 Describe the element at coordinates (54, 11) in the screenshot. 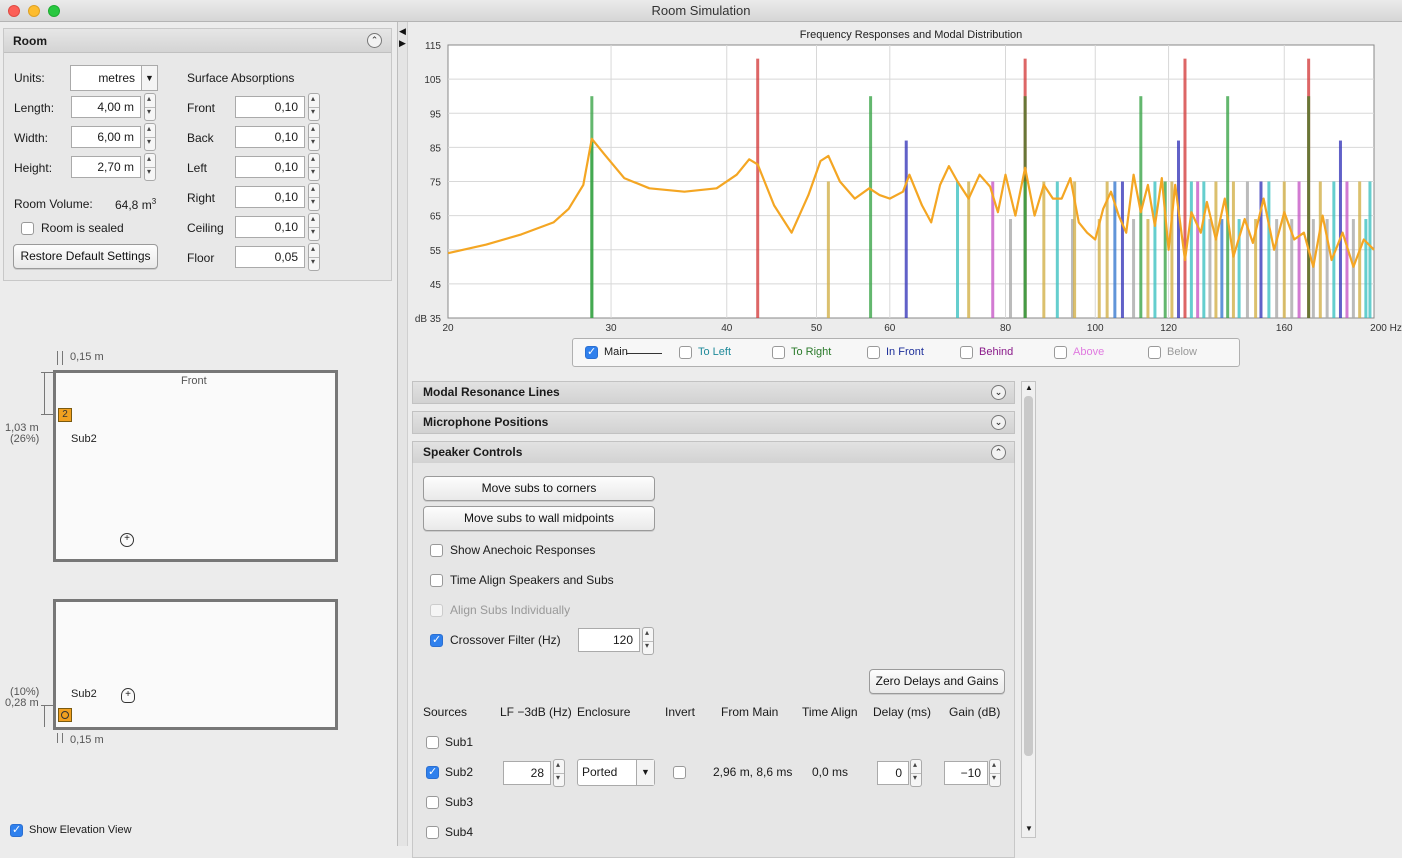

I see `zoom-window-button` at that location.